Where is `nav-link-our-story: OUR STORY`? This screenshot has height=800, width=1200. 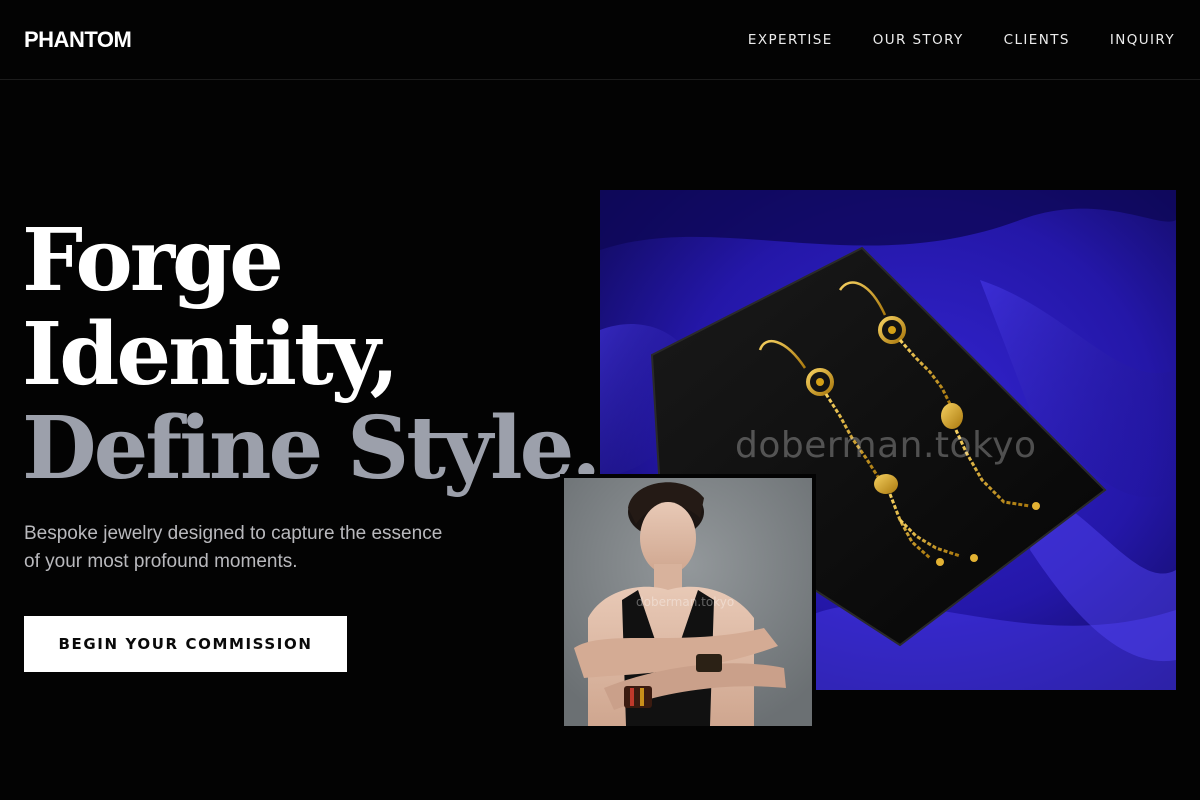
nav-link-our-story: OUR STORY is located at coordinates (918, 40).